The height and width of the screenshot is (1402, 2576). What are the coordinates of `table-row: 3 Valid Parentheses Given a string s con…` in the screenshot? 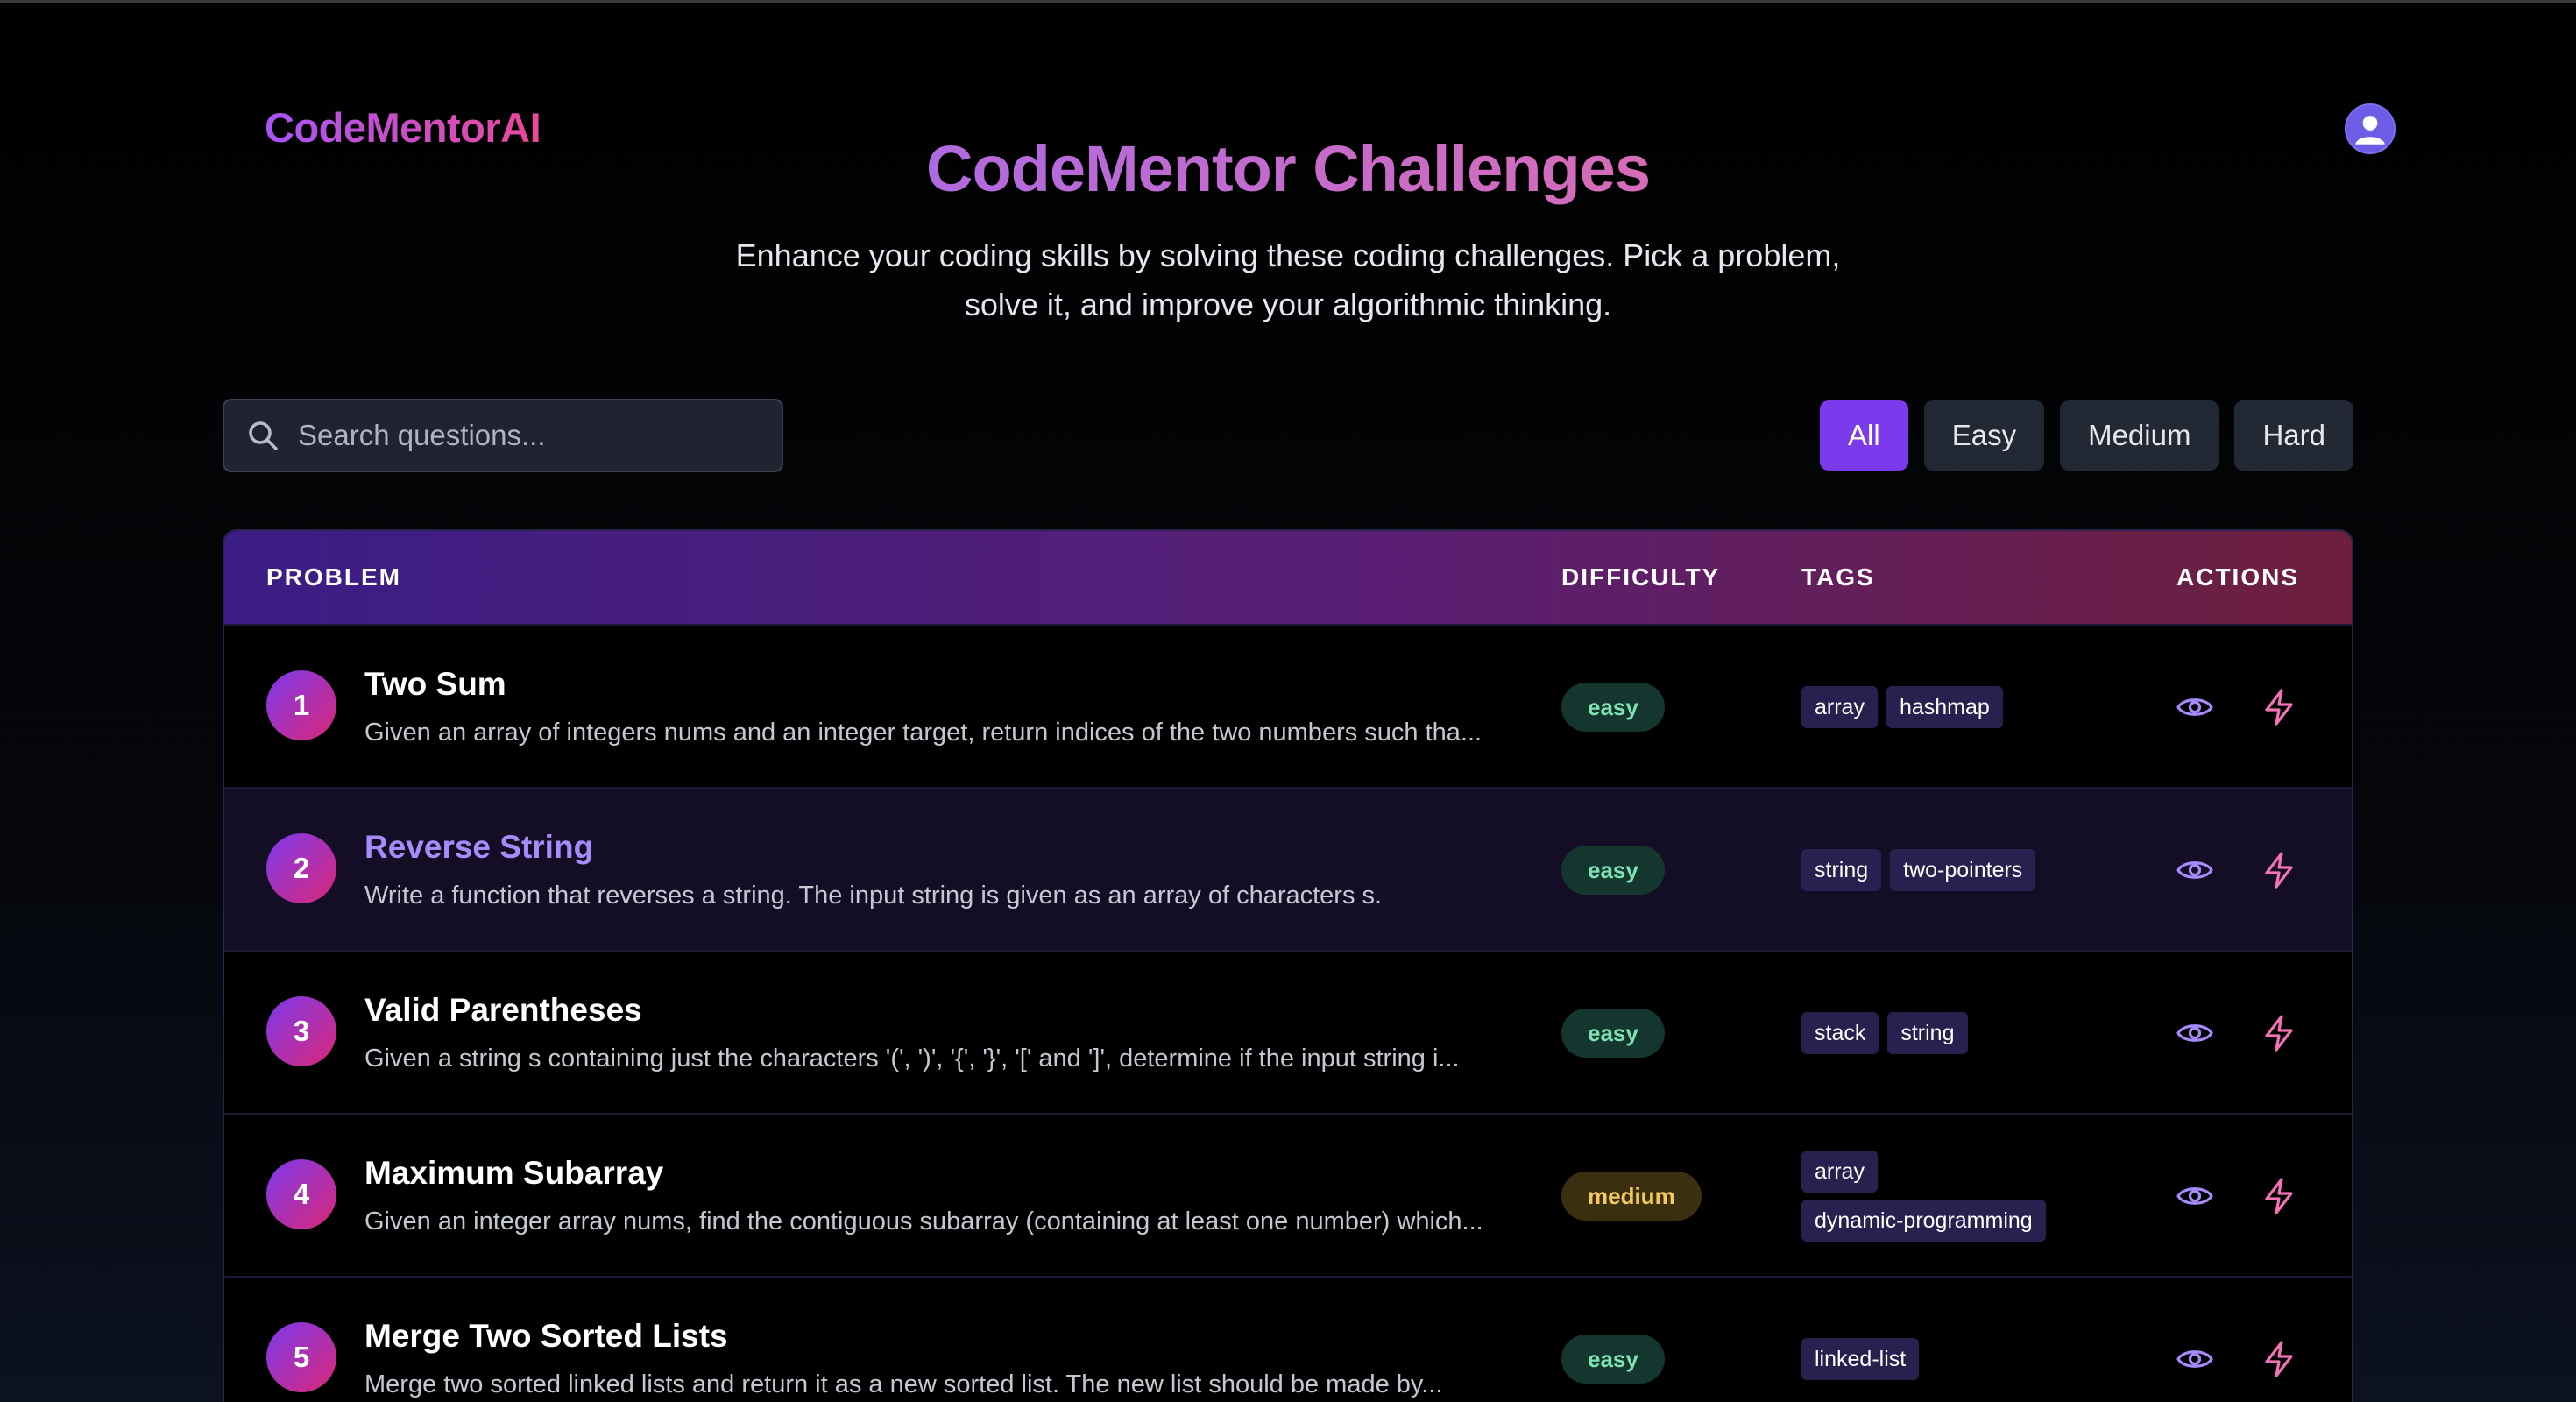 It's located at (1288, 1031).